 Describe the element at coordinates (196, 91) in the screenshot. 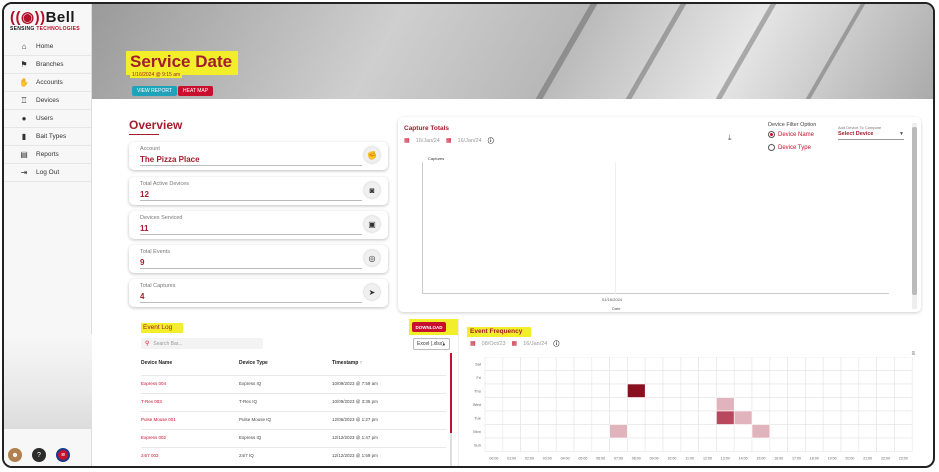

I see `heat-map-button: HEAT MAP` at that location.